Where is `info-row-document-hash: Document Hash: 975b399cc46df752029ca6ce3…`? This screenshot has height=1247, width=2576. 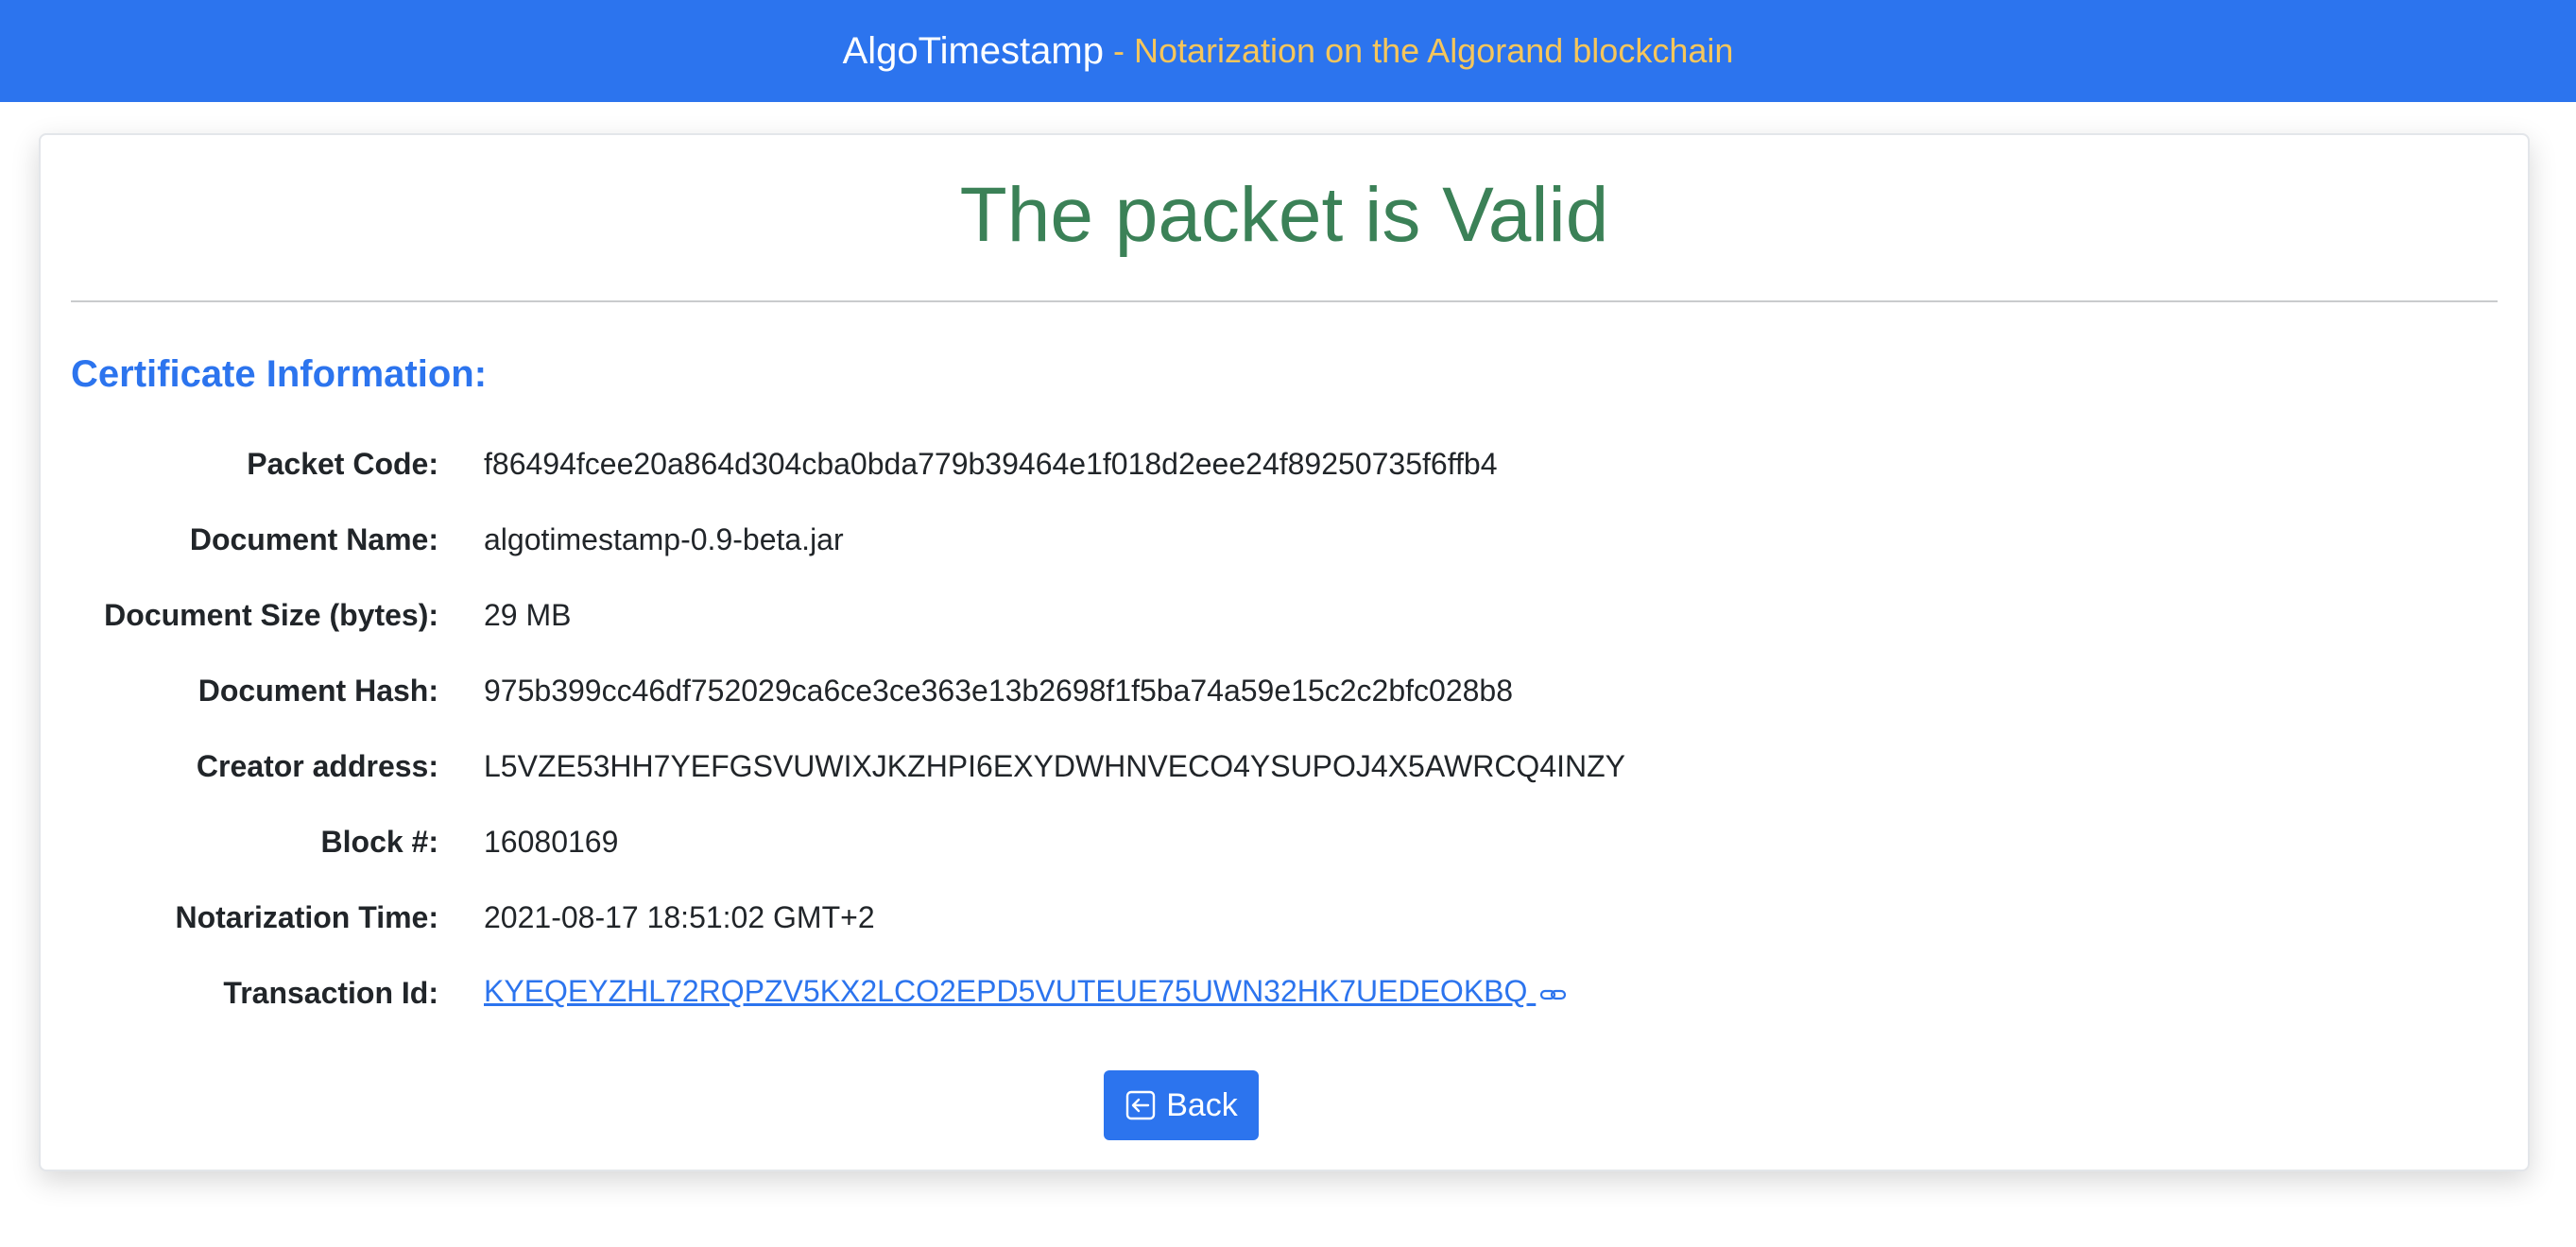
info-row-document-hash: Document Hash: 975b399cc46df752029ca6ce3… is located at coordinates (1284, 691).